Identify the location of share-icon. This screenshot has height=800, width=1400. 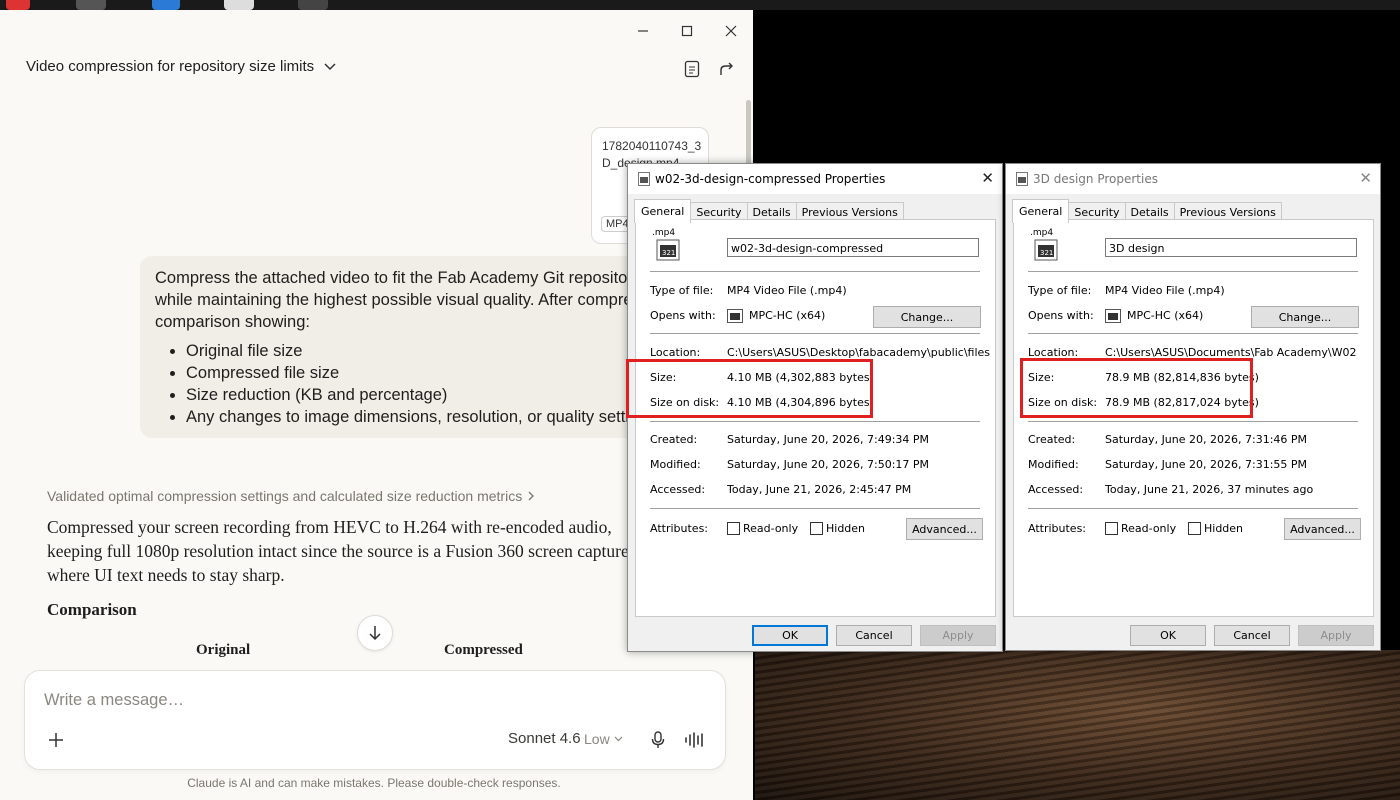
(727, 69).